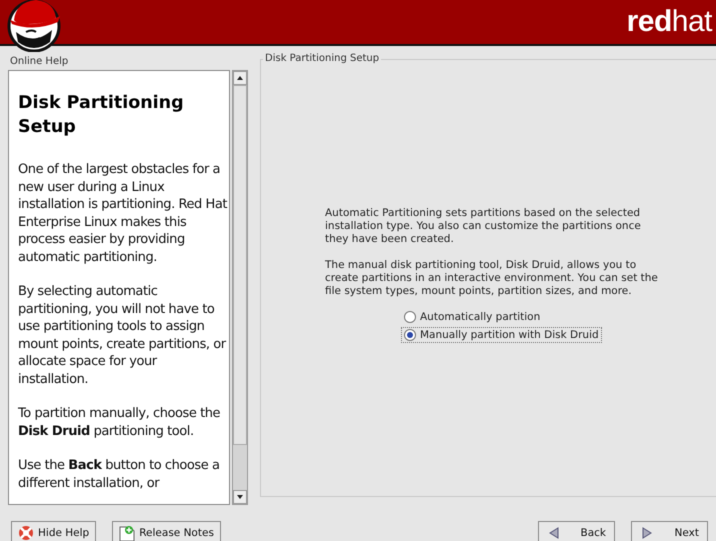  Describe the element at coordinates (53, 531) in the screenshot. I see `help-button: Hide Help` at that location.